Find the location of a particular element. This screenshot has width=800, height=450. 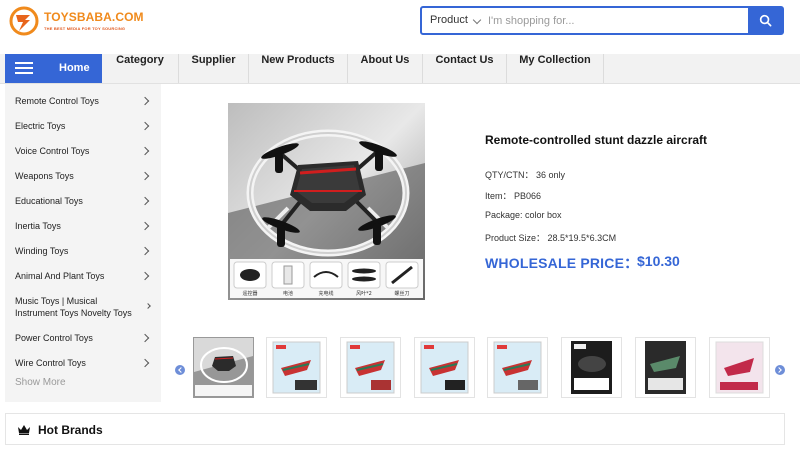

drone-product-image: 遥控器 电池 充电线 风叶*2 螺丝刀 is located at coordinates (326, 201).